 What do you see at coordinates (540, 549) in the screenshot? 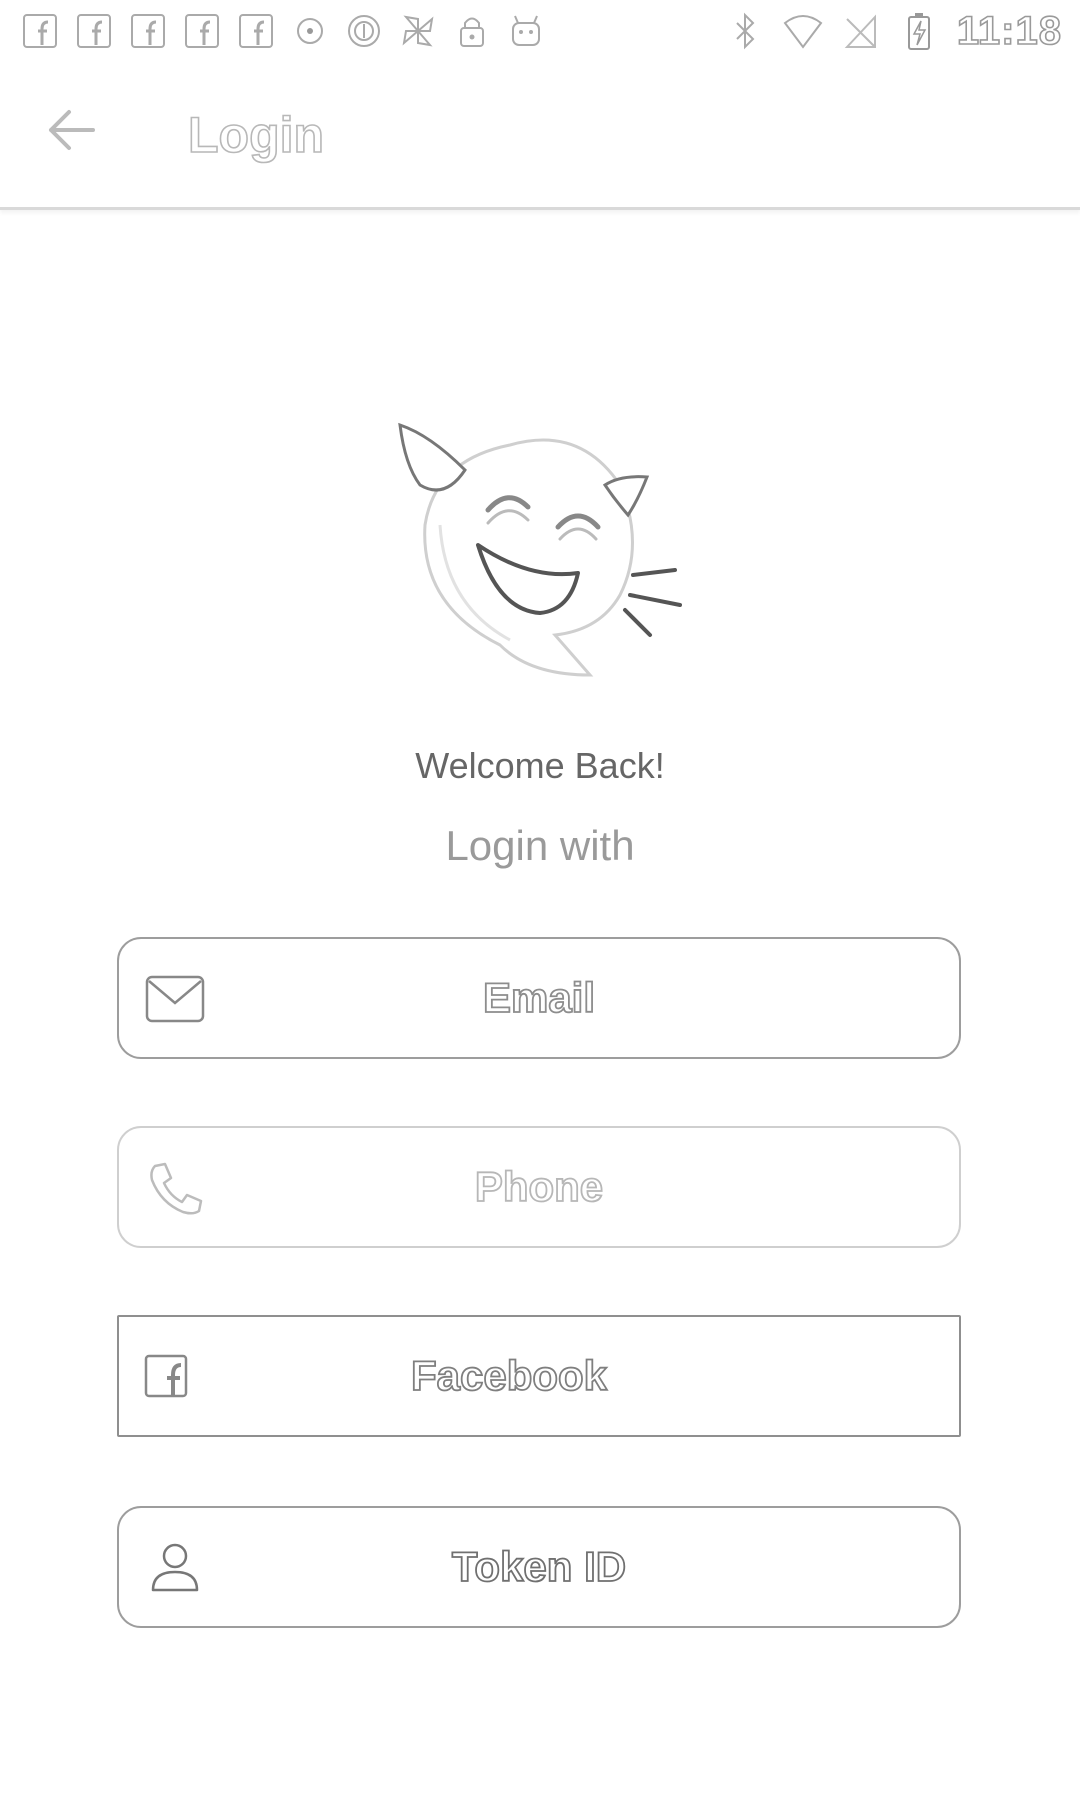
I see `mascot-illustration` at bounding box center [540, 549].